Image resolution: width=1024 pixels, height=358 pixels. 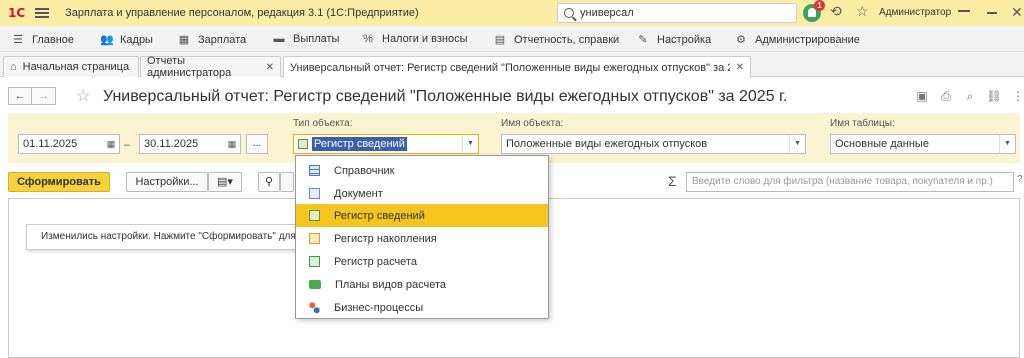 What do you see at coordinates (1015, 96) in the screenshot?
I see `more-actions-icon: ⋮` at bounding box center [1015, 96].